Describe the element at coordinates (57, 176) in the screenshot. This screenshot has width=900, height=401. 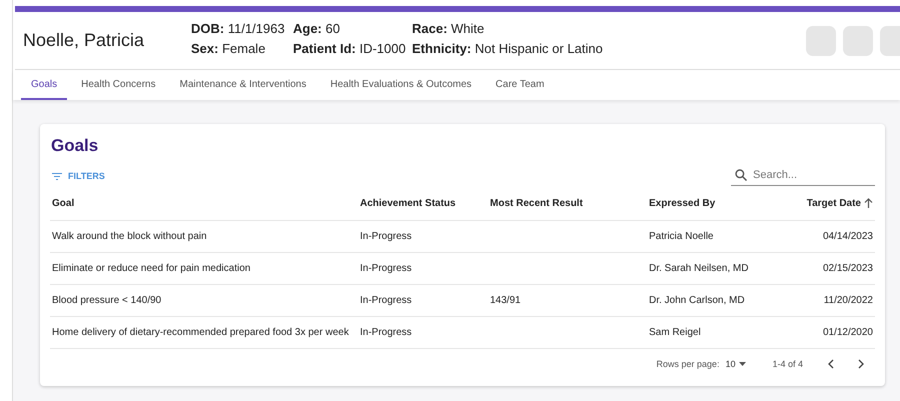
I see `filter-icon` at that location.